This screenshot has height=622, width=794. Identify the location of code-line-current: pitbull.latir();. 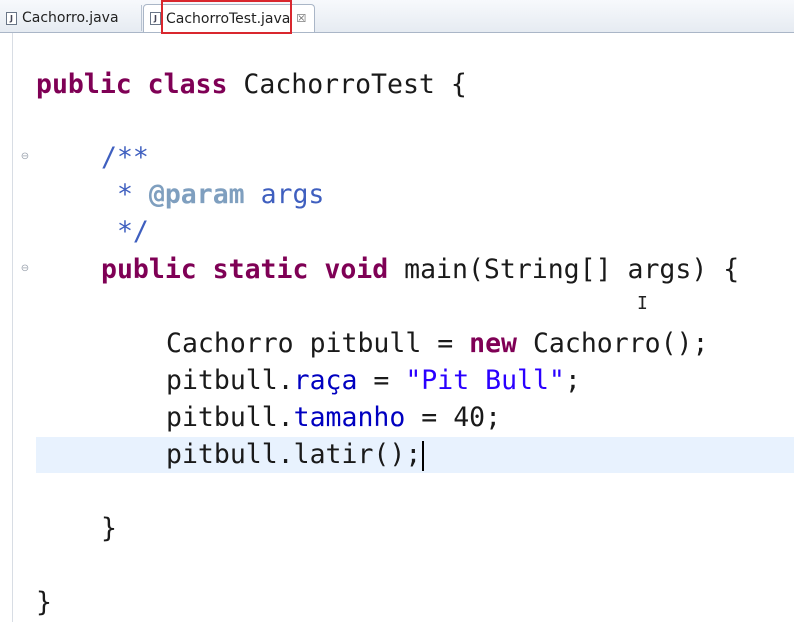
(295, 455).